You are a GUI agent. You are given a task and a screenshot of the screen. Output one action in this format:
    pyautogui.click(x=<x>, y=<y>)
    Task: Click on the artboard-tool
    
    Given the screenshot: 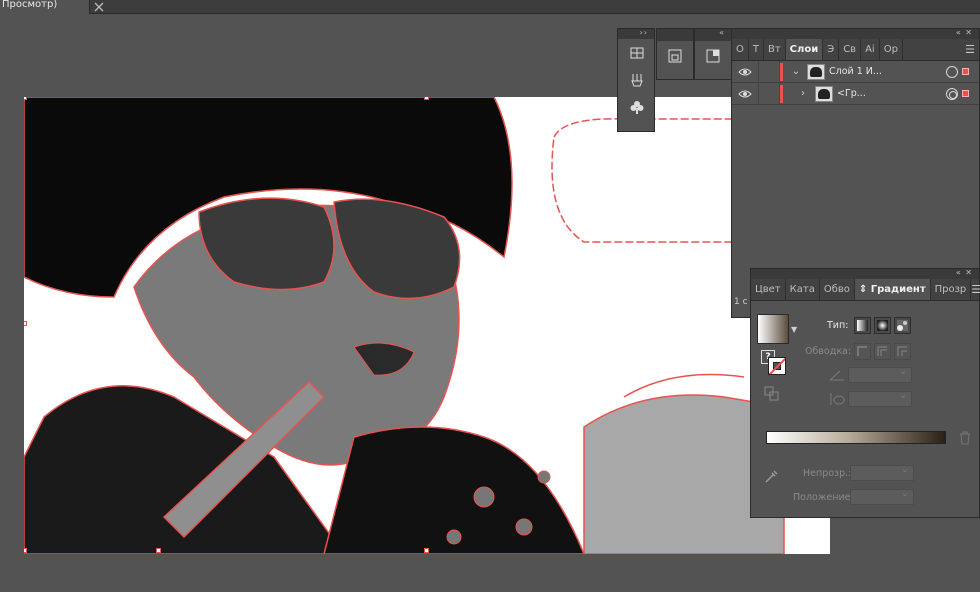 What is the action you would take?
    pyautogui.click(x=675, y=56)
    